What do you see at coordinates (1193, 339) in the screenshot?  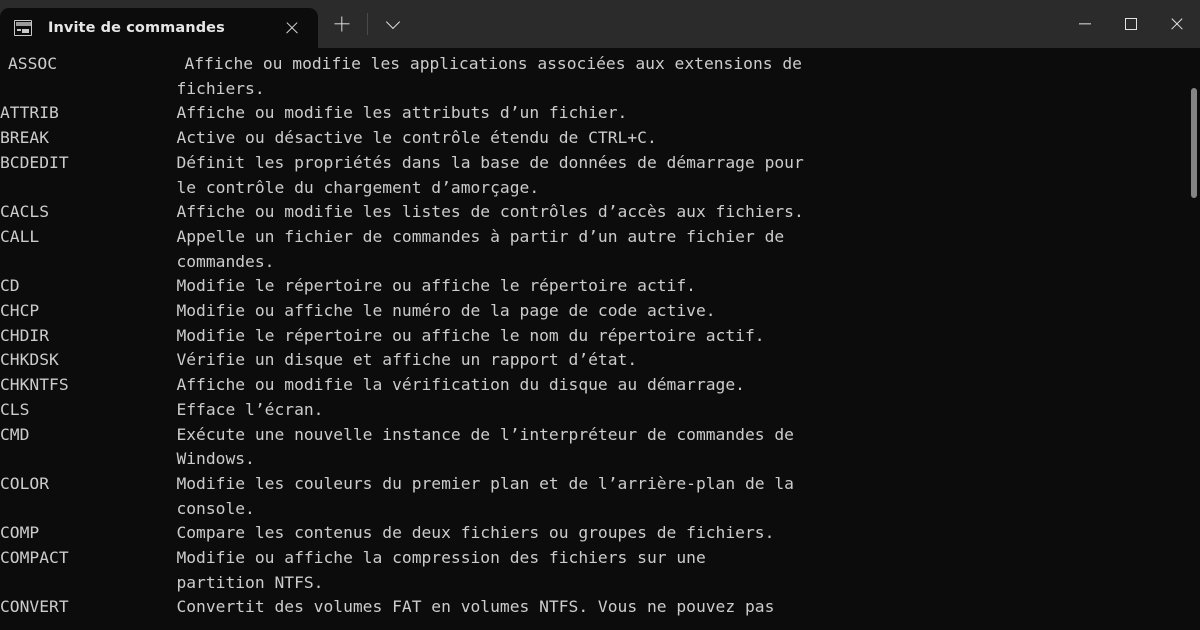 I see `terminal-scrollbar` at bounding box center [1193, 339].